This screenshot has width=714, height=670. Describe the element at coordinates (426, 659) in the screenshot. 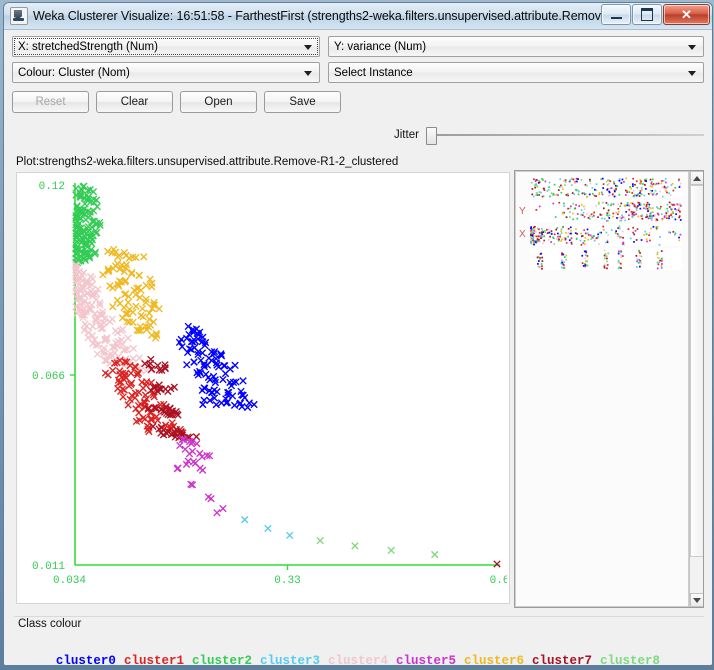

I see `legend-item-cluster5: cluster5` at that location.